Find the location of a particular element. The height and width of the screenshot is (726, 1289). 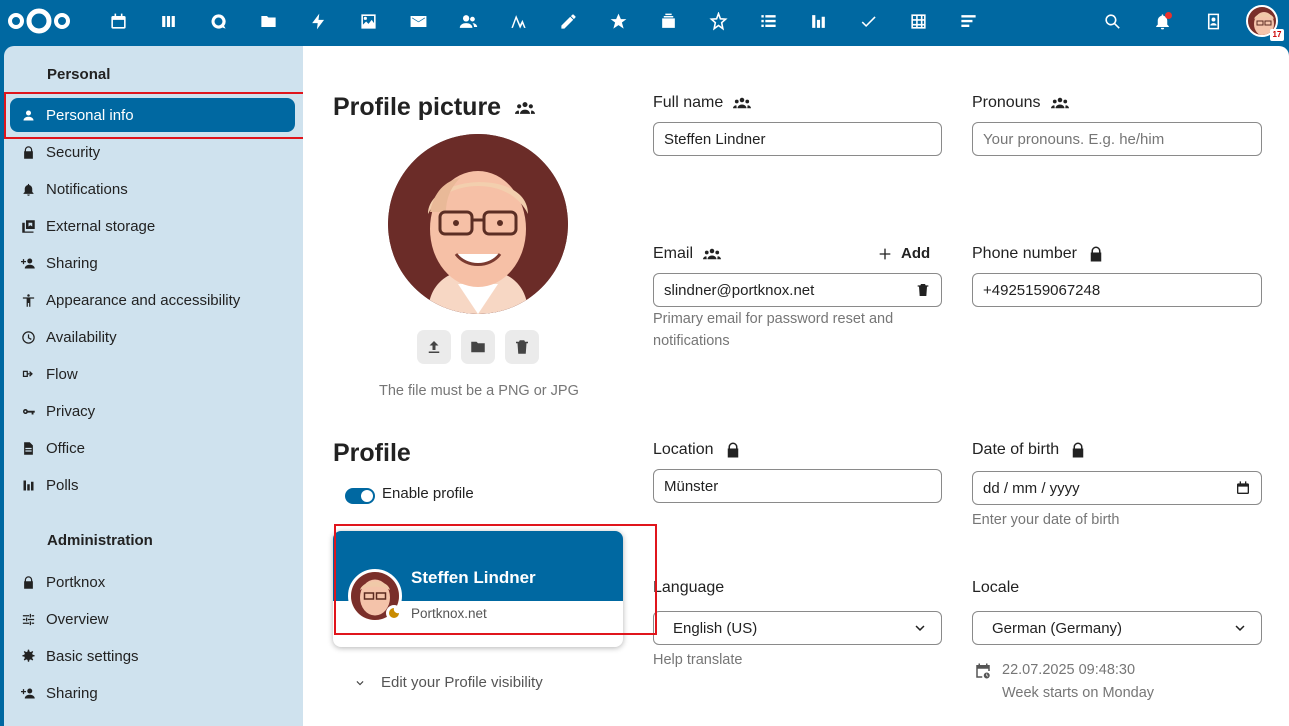

locale-datetime: 22.07.2025 09:48:30 is located at coordinates (1069, 670).